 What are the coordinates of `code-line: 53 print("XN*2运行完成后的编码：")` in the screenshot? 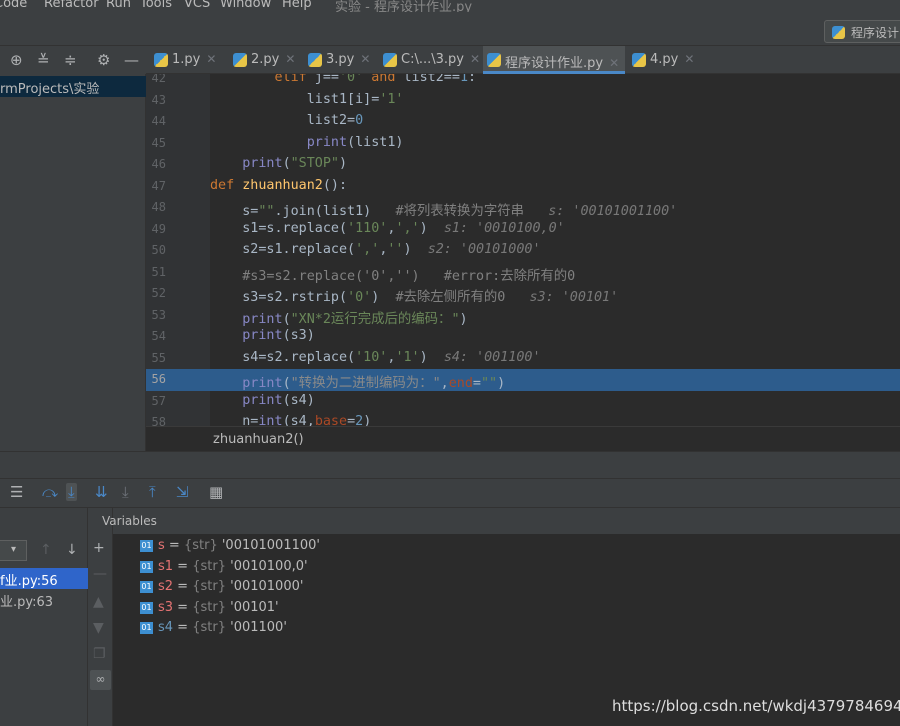 It's located at (523, 316).